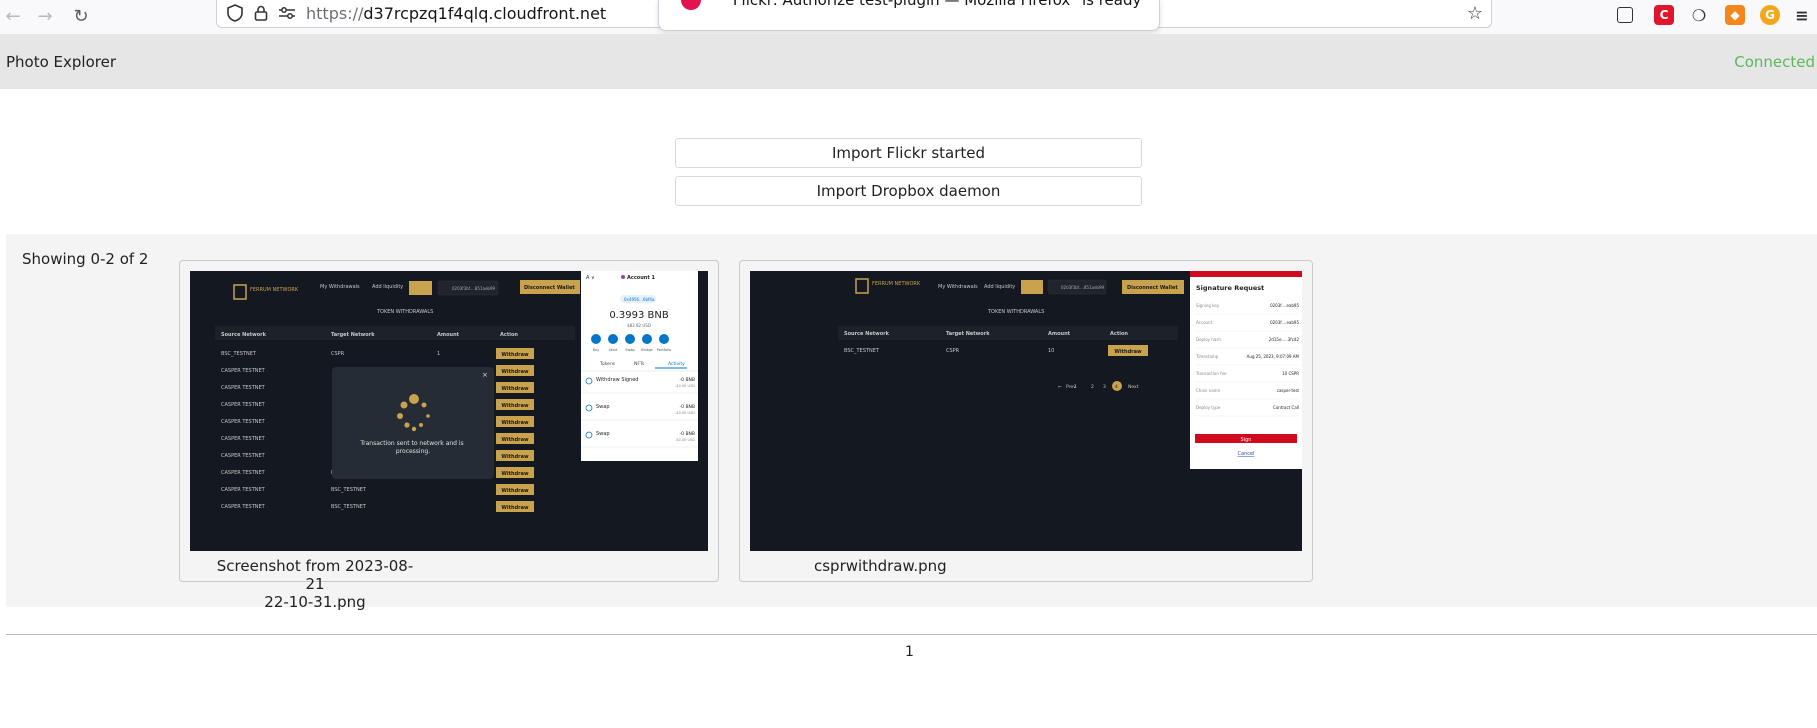 The image size is (1817, 728). I want to click on thumb2-sig-label: Signing key, so click(1208, 305).